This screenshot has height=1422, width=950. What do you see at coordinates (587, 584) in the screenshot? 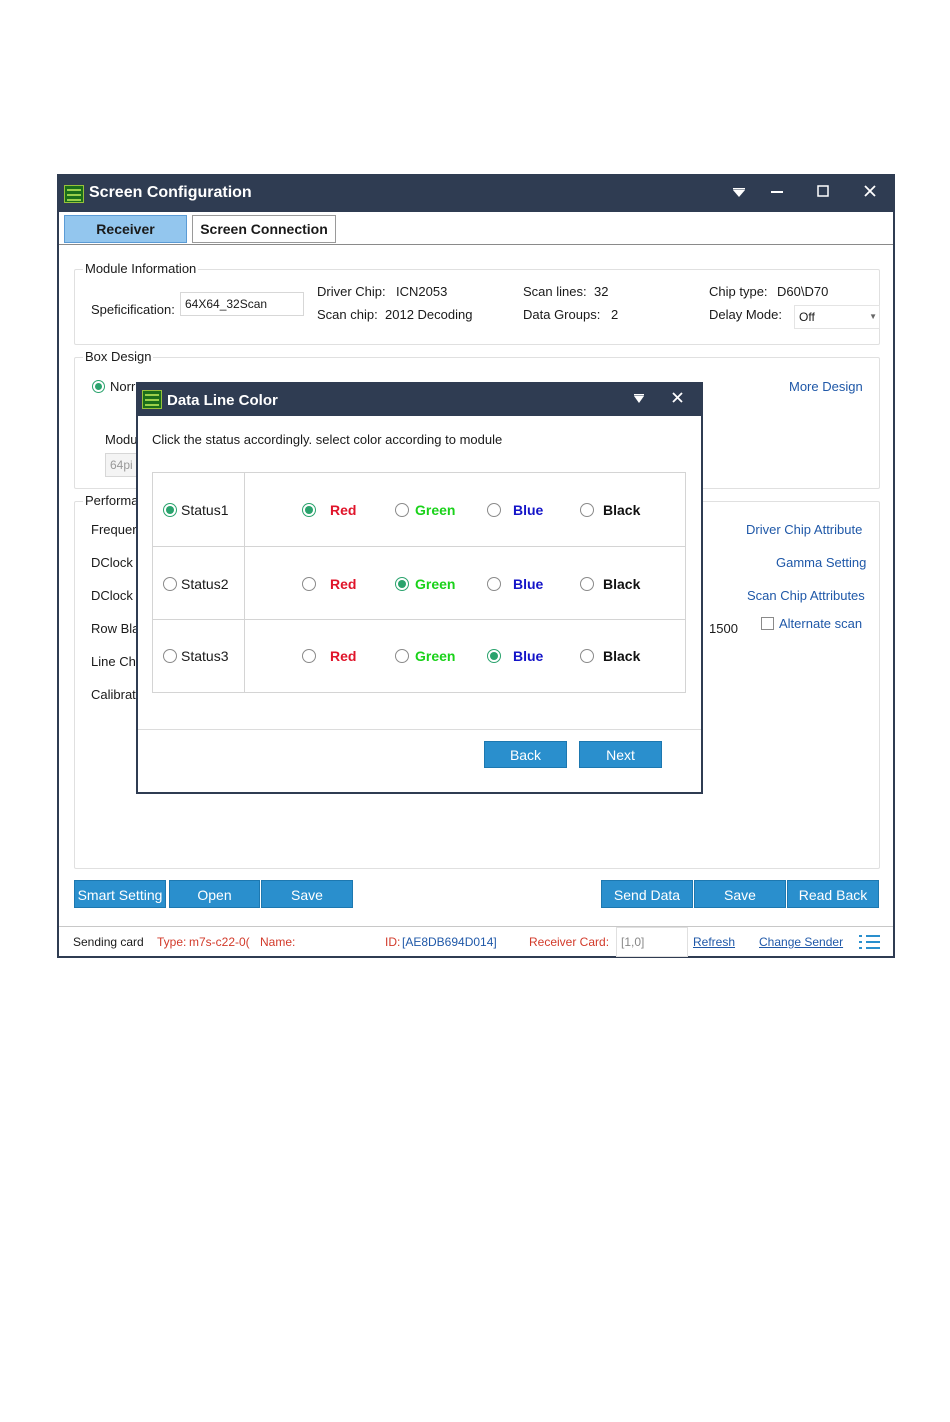
I see `status2-black-radio` at bounding box center [587, 584].